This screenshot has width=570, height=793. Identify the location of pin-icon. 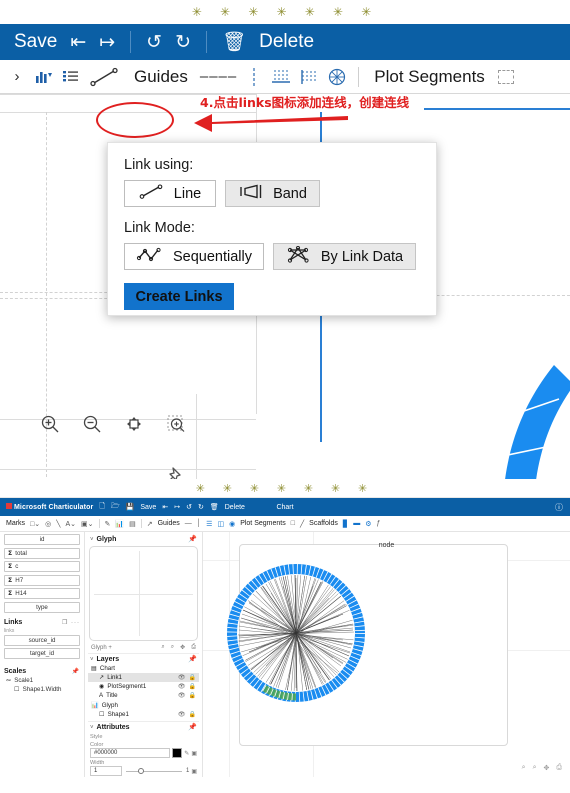
(171, 472).